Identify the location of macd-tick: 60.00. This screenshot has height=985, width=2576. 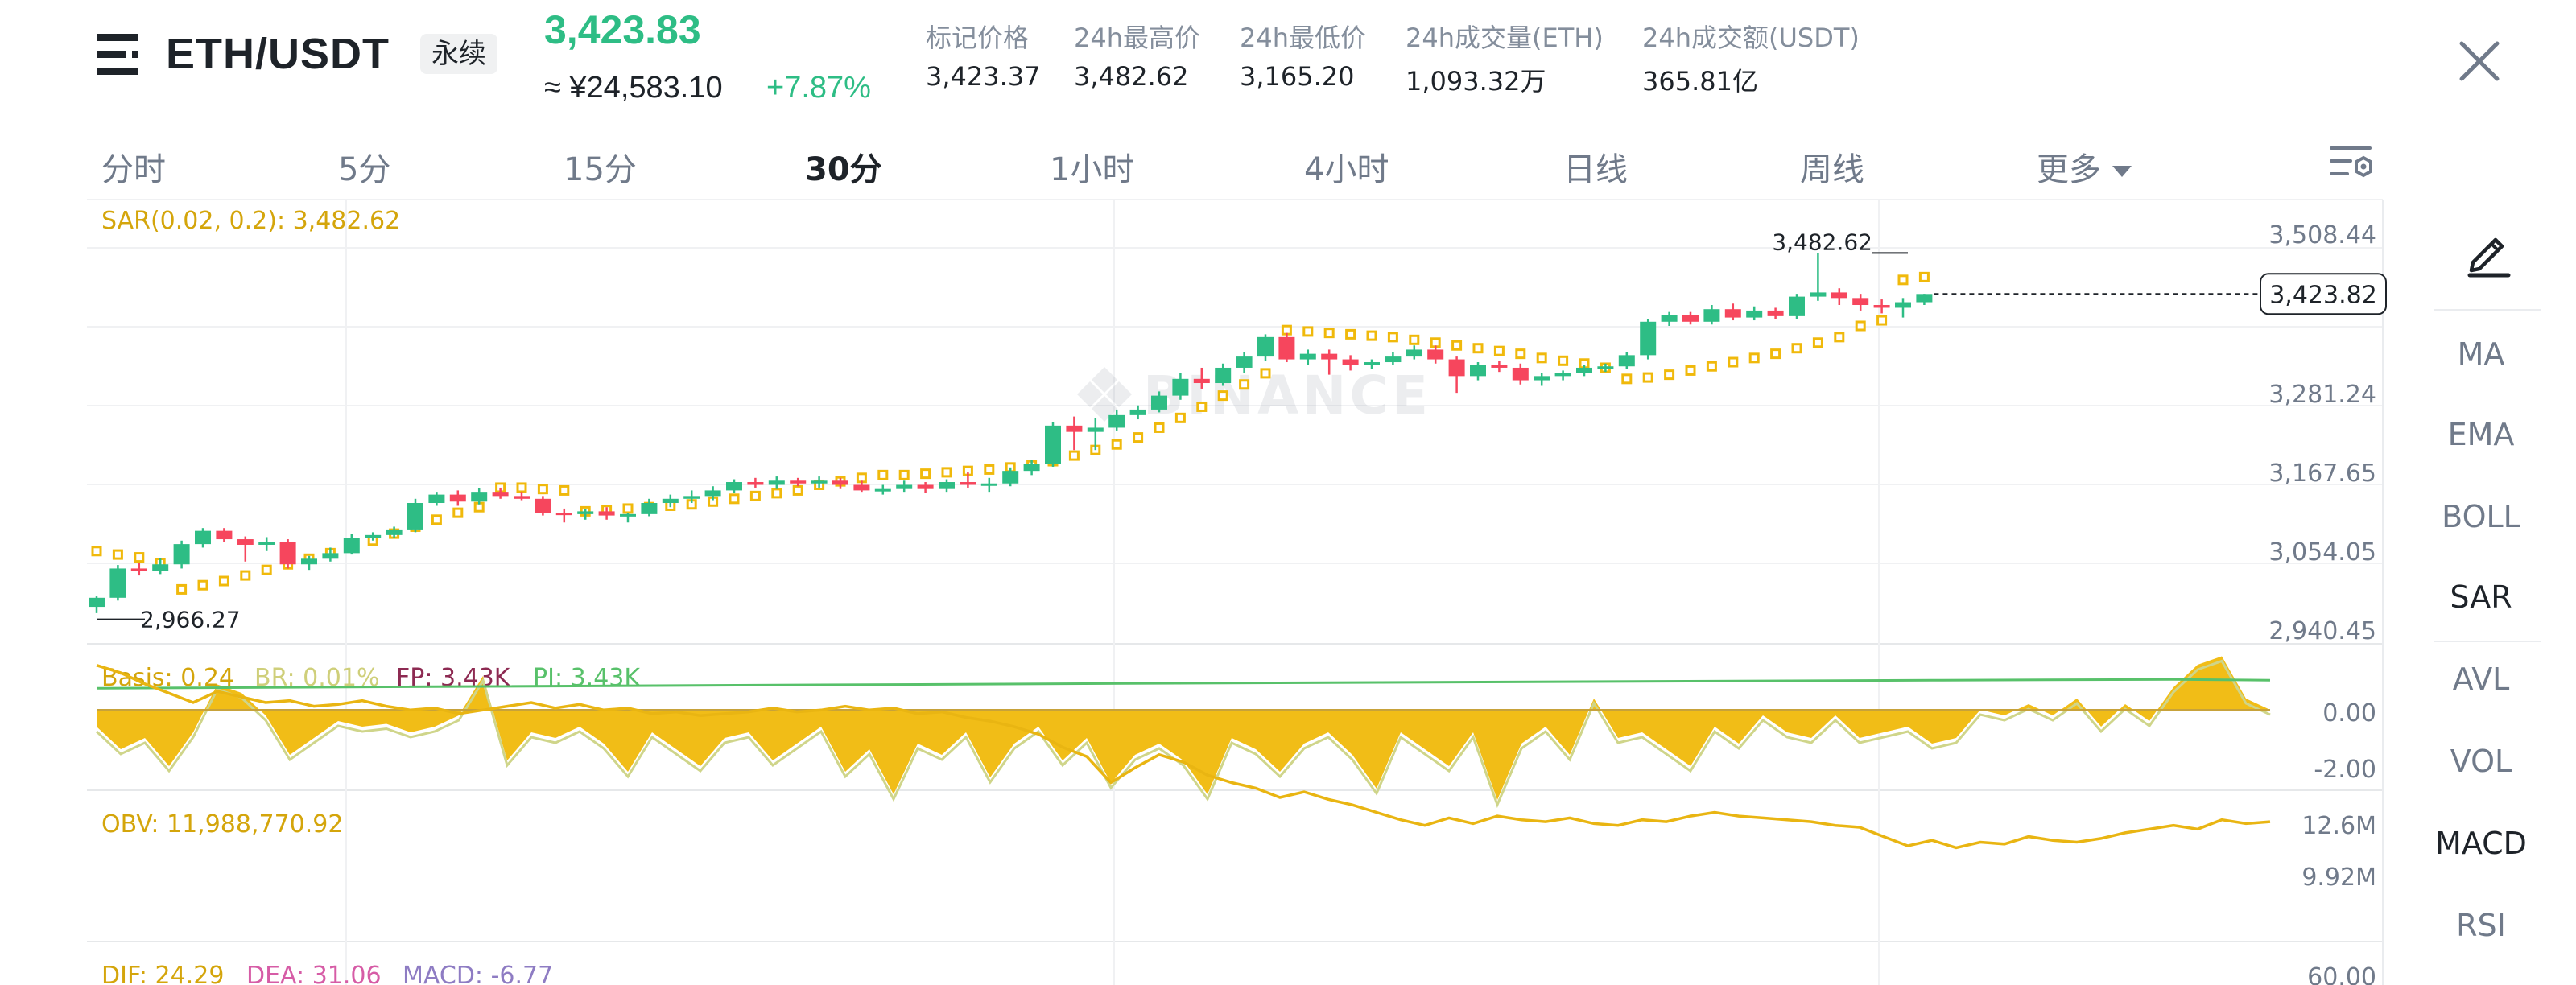
(2341, 974).